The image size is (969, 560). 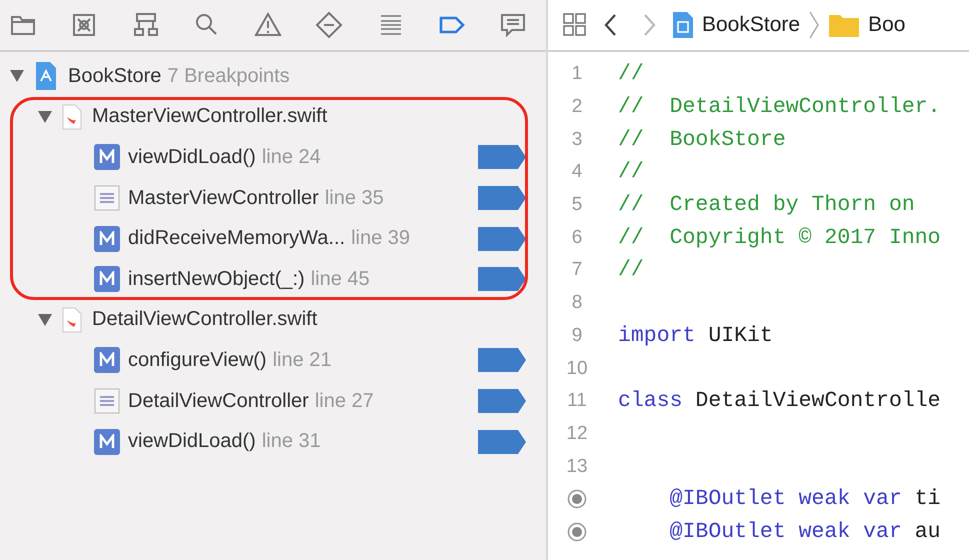 I want to click on line-number: line 27, so click(x=344, y=401).